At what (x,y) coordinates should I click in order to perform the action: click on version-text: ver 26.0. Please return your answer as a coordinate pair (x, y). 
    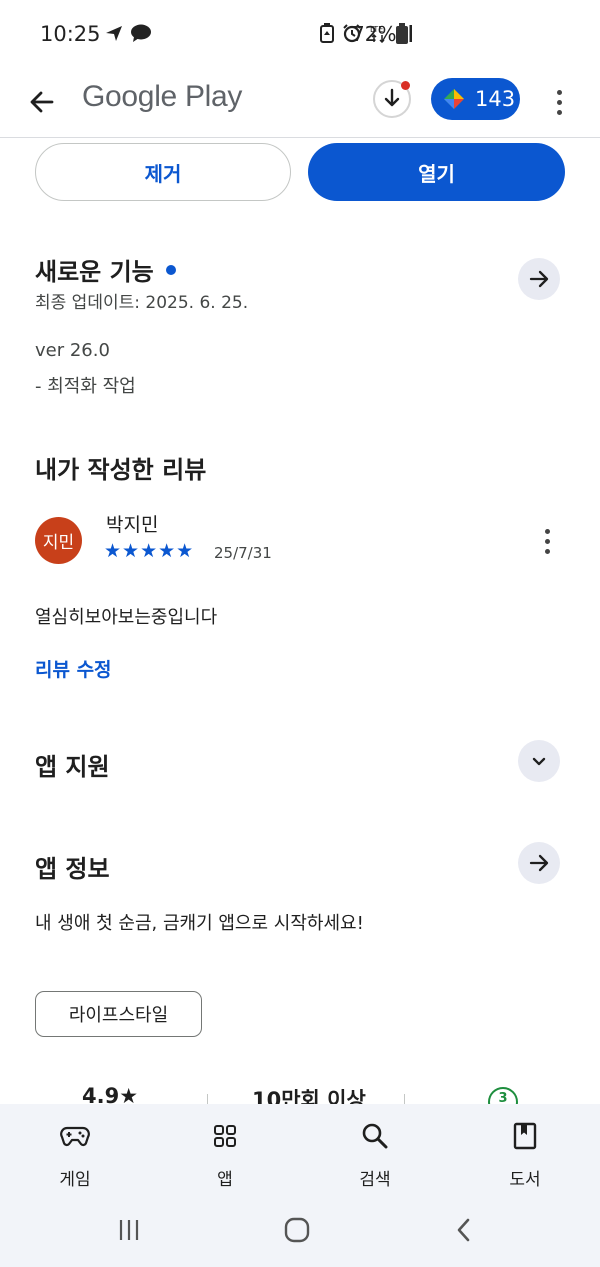
    Looking at the image, I should click on (72, 350).